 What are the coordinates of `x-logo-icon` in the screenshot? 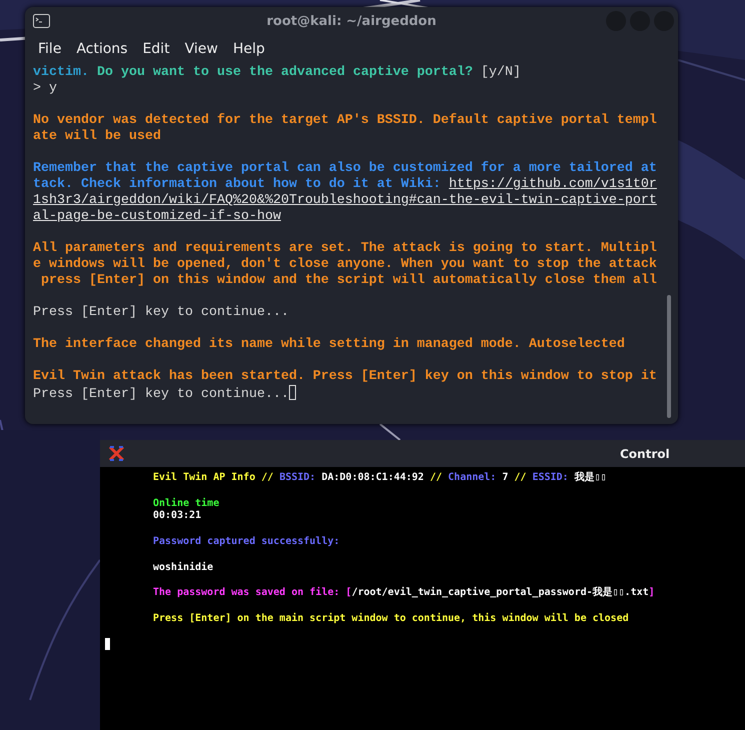 It's located at (116, 453).